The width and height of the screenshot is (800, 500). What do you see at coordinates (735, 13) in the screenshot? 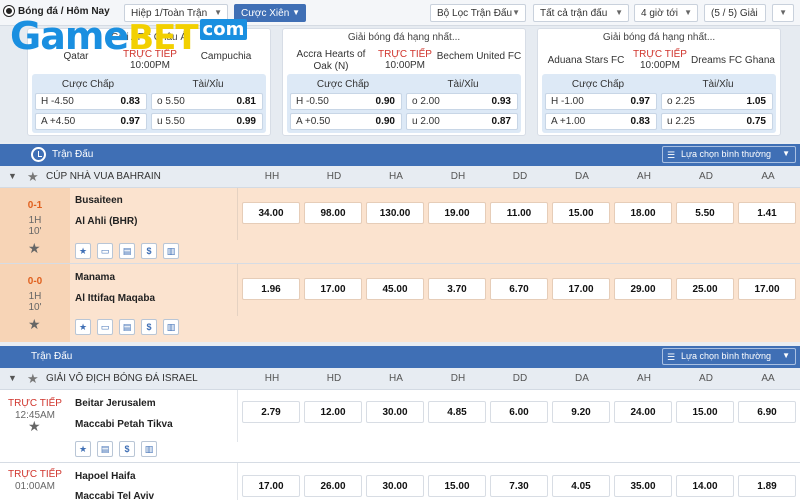
I see `league-count-dropdown: (5 / 5) Giải` at bounding box center [735, 13].